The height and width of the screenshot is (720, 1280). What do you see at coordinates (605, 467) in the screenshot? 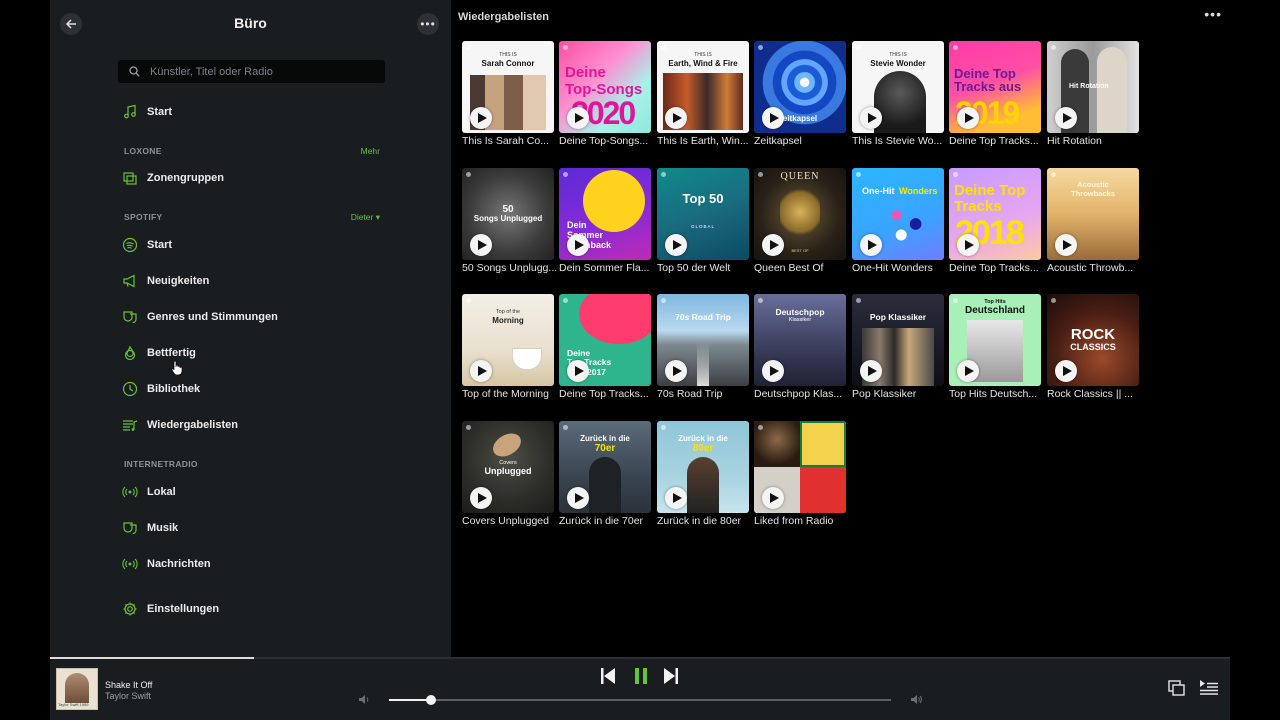
I see `playlist-cover: Zurück in die 70er` at bounding box center [605, 467].